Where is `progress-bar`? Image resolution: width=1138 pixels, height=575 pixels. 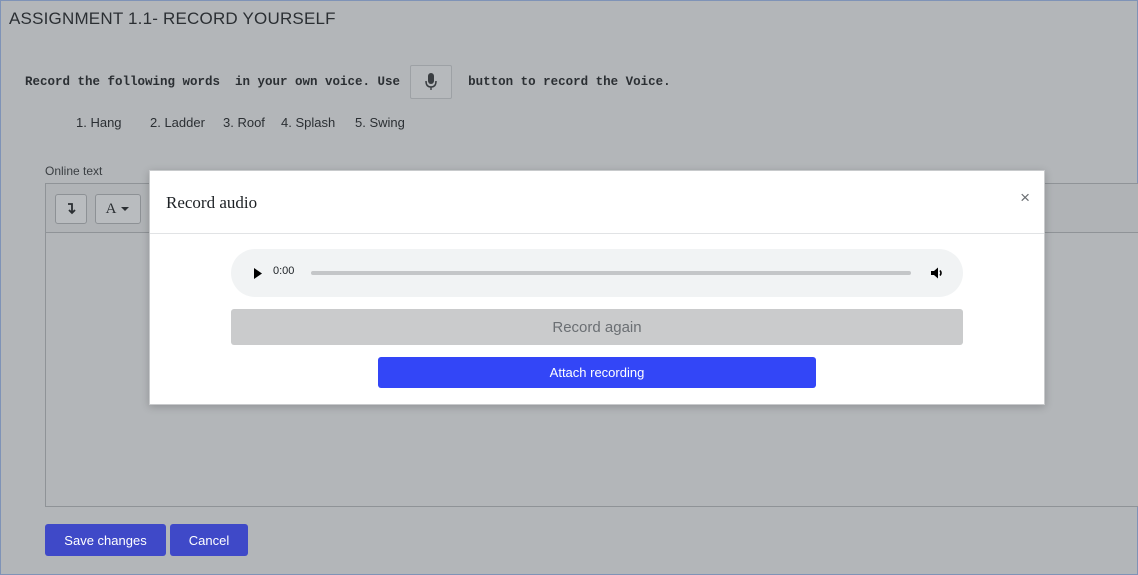 progress-bar is located at coordinates (611, 273).